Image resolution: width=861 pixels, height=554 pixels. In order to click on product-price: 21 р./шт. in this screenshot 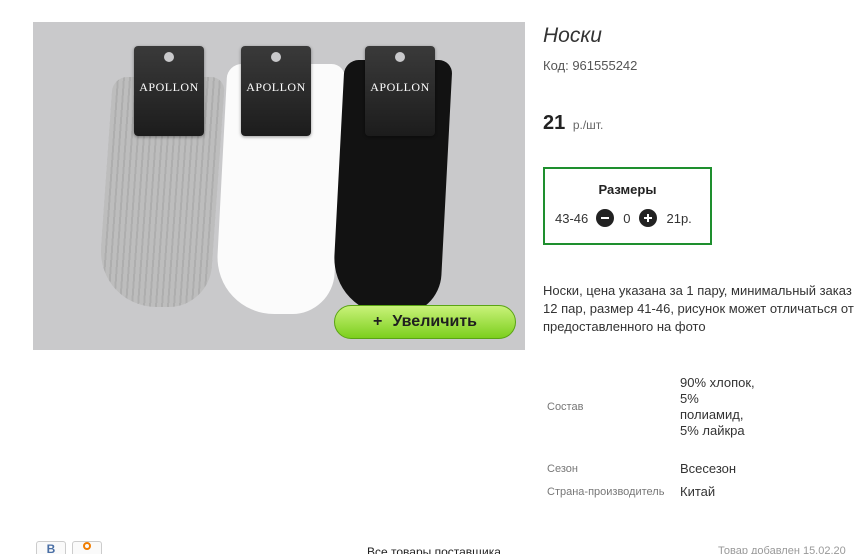, I will do `click(573, 123)`.